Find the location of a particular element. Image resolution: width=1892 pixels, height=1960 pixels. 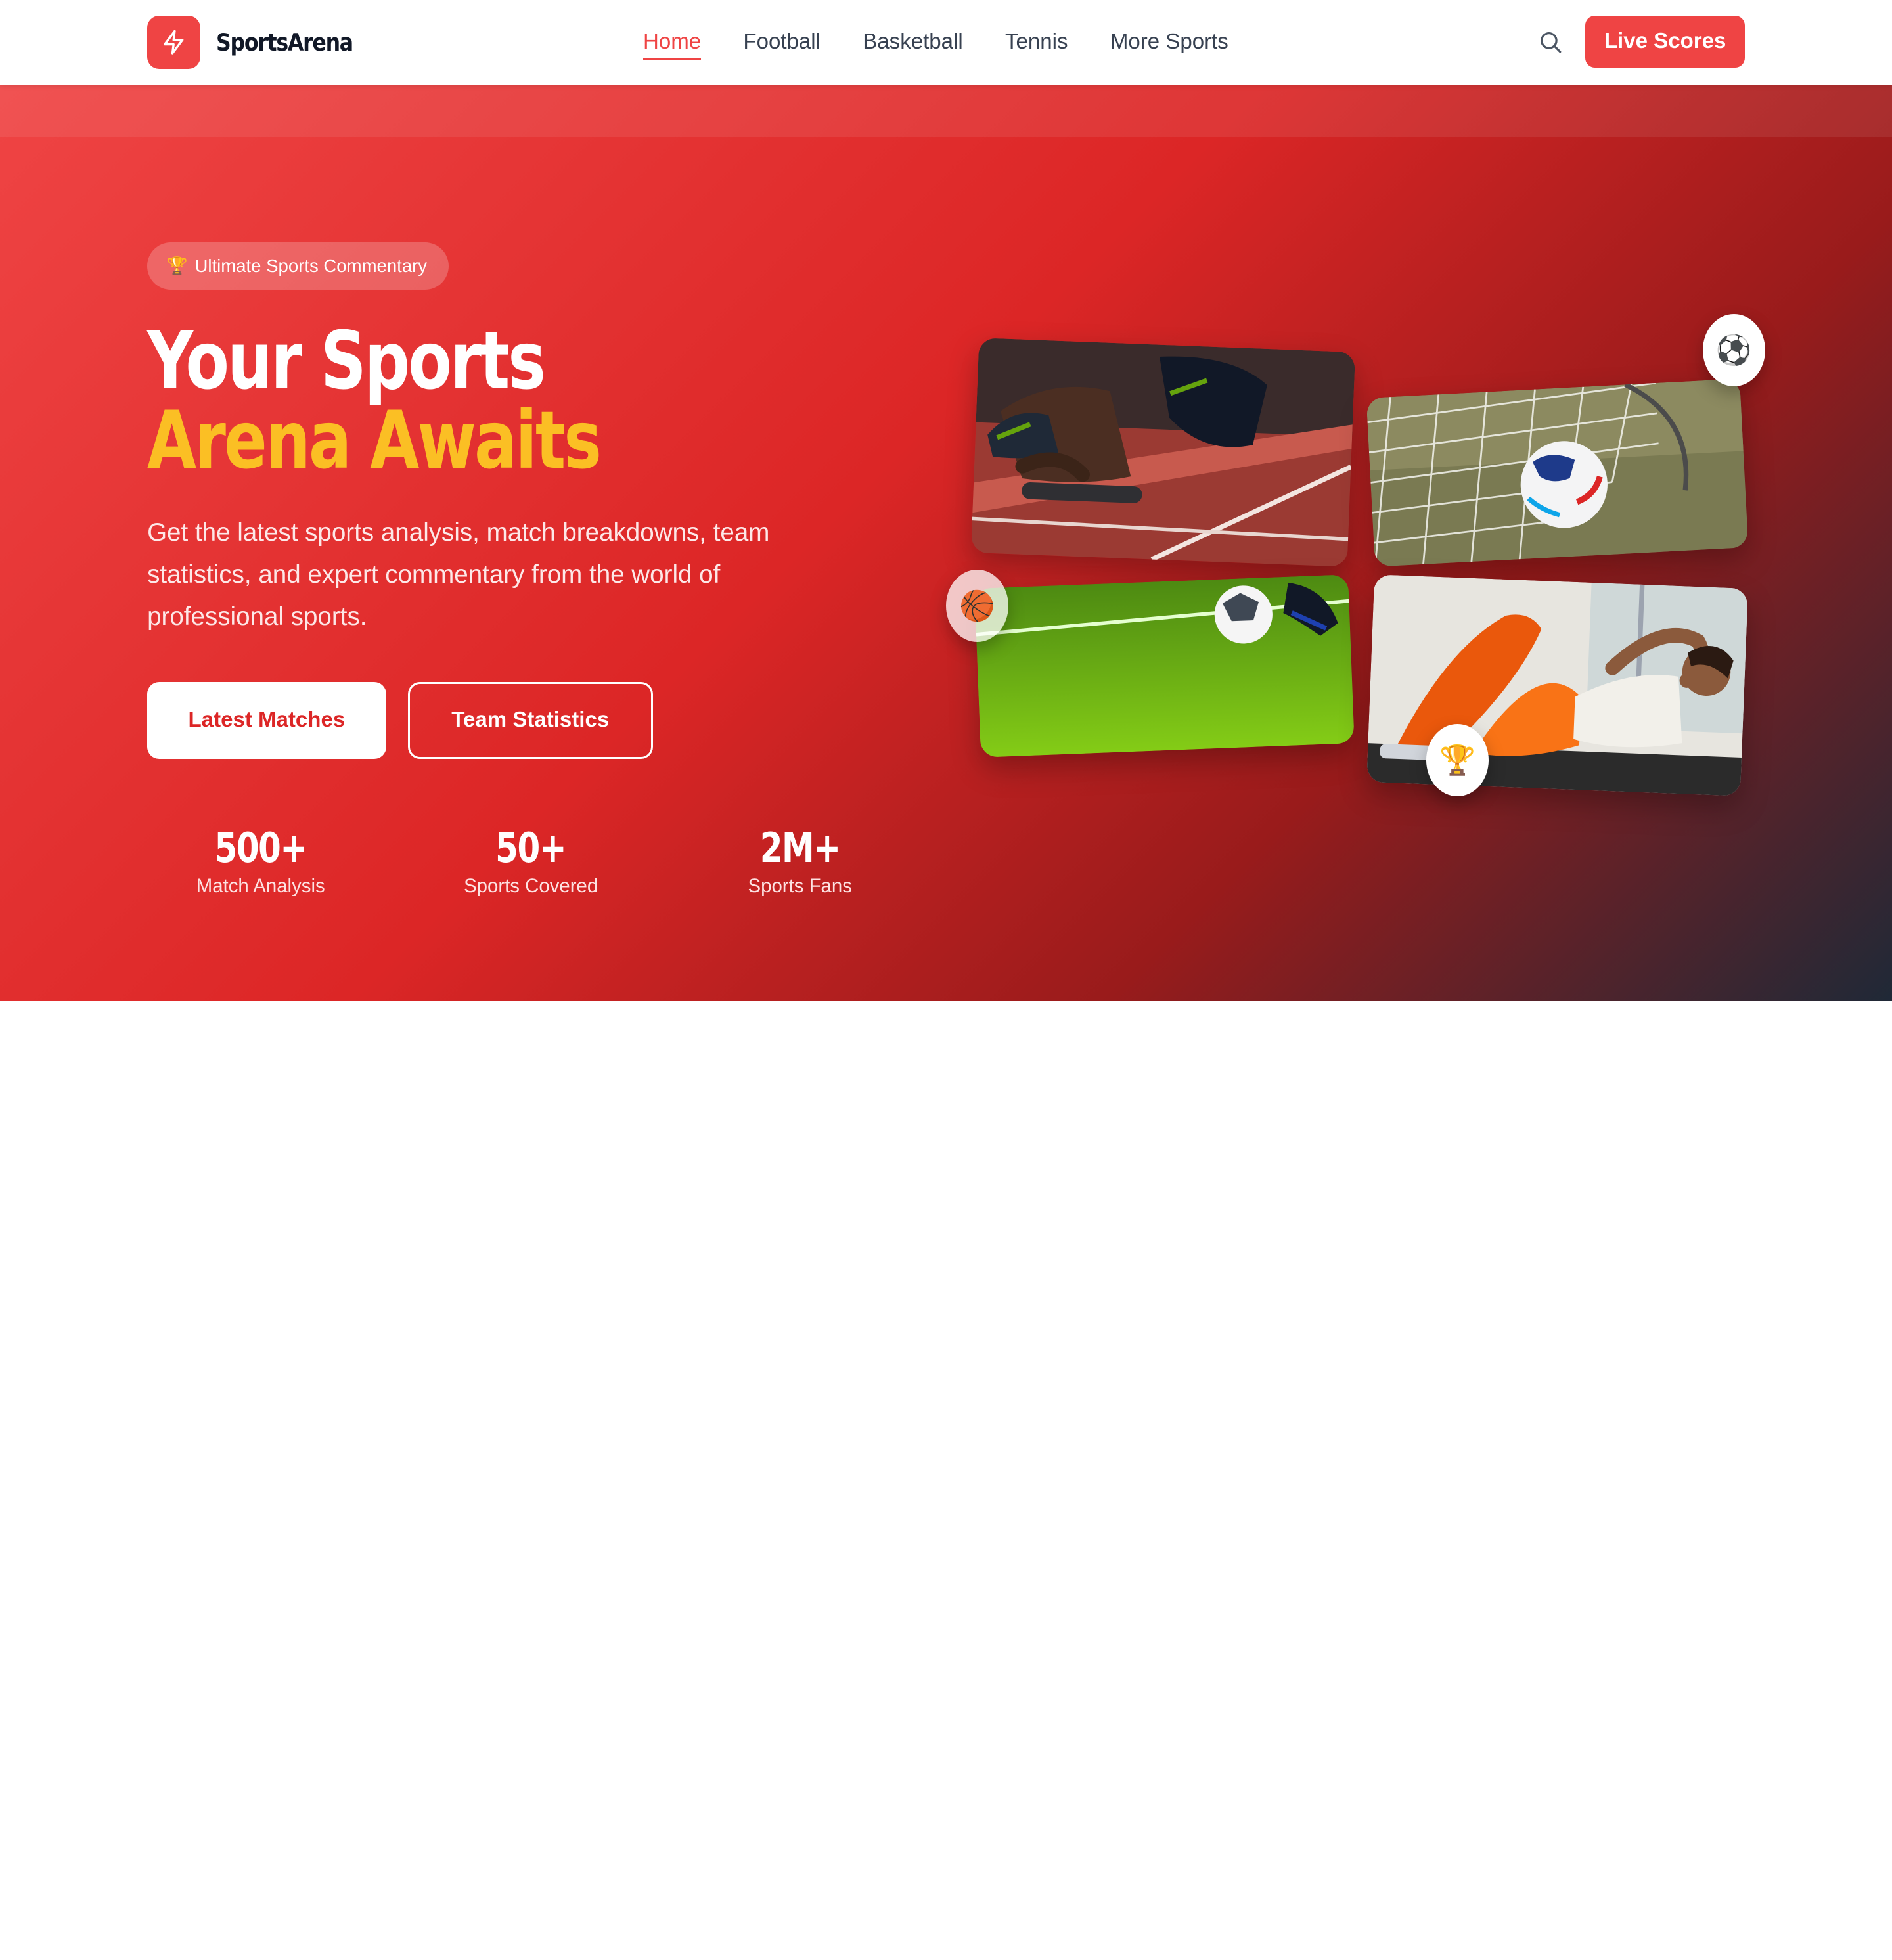

hero-title-line2: Arena Awaits is located at coordinates (374, 440).